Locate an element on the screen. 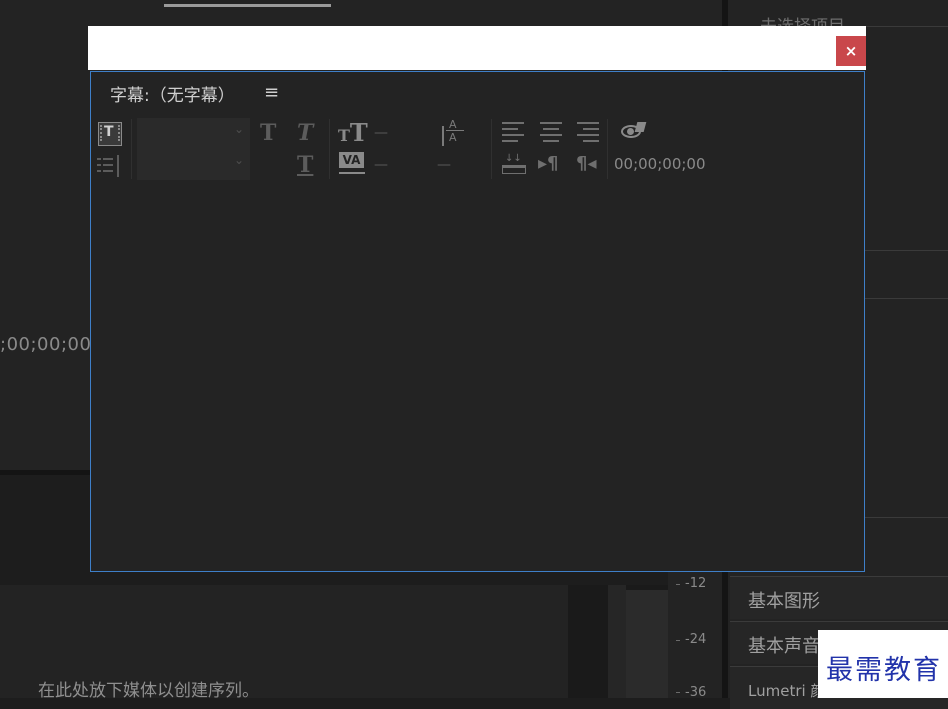  close-button: × is located at coordinates (851, 51).